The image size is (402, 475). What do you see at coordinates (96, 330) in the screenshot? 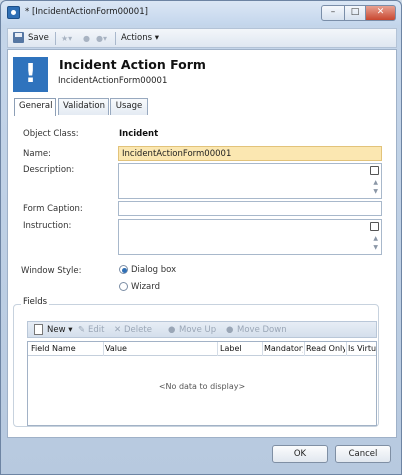
I see `edit-field-button: Edit` at bounding box center [96, 330].